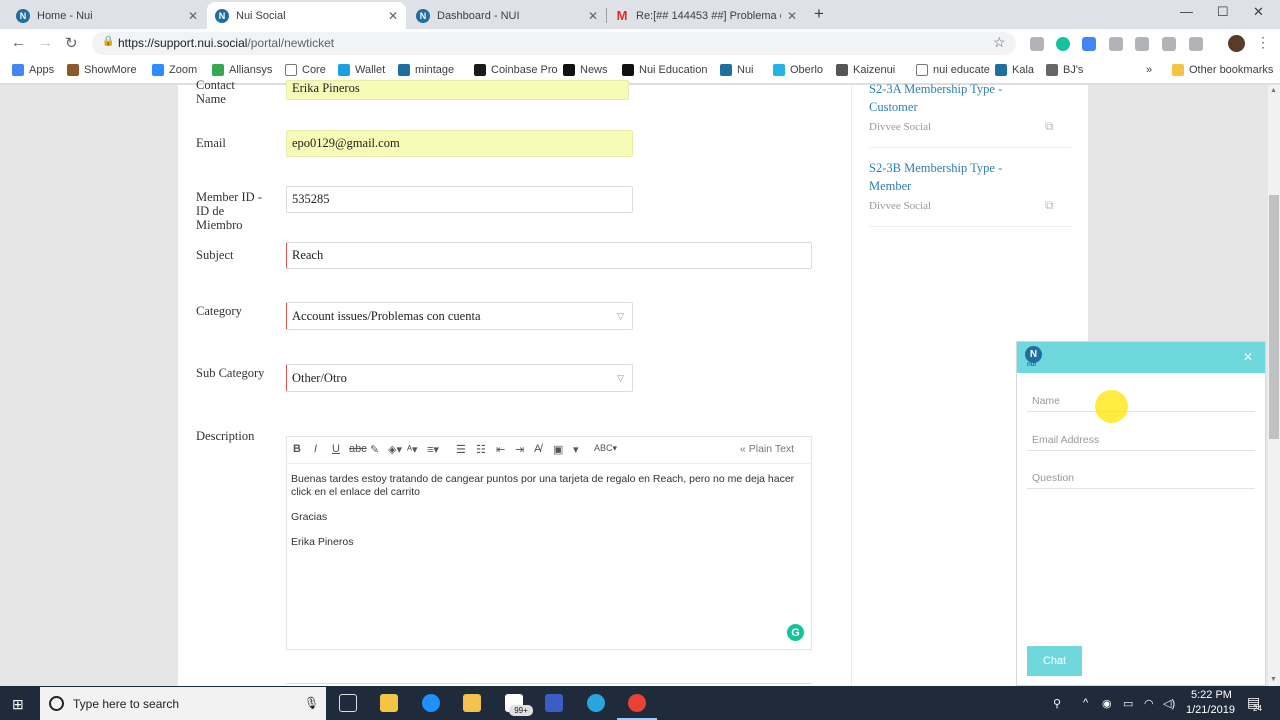 This screenshot has height=720, width=1280. I want to click on chrome-icon, so click(637, 703).